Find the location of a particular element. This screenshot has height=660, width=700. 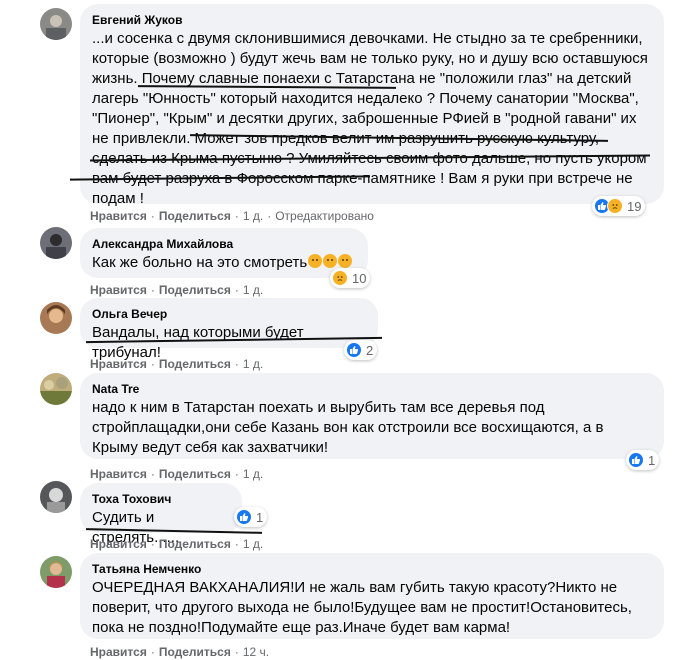

reaction-count: 10 is located at coordinates (359, 278).